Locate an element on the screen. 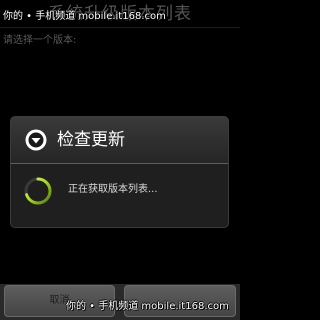 The width and height of the screenshot is (320, 320). dialog-title: 检查更新 is located at coordinates (91, 140).